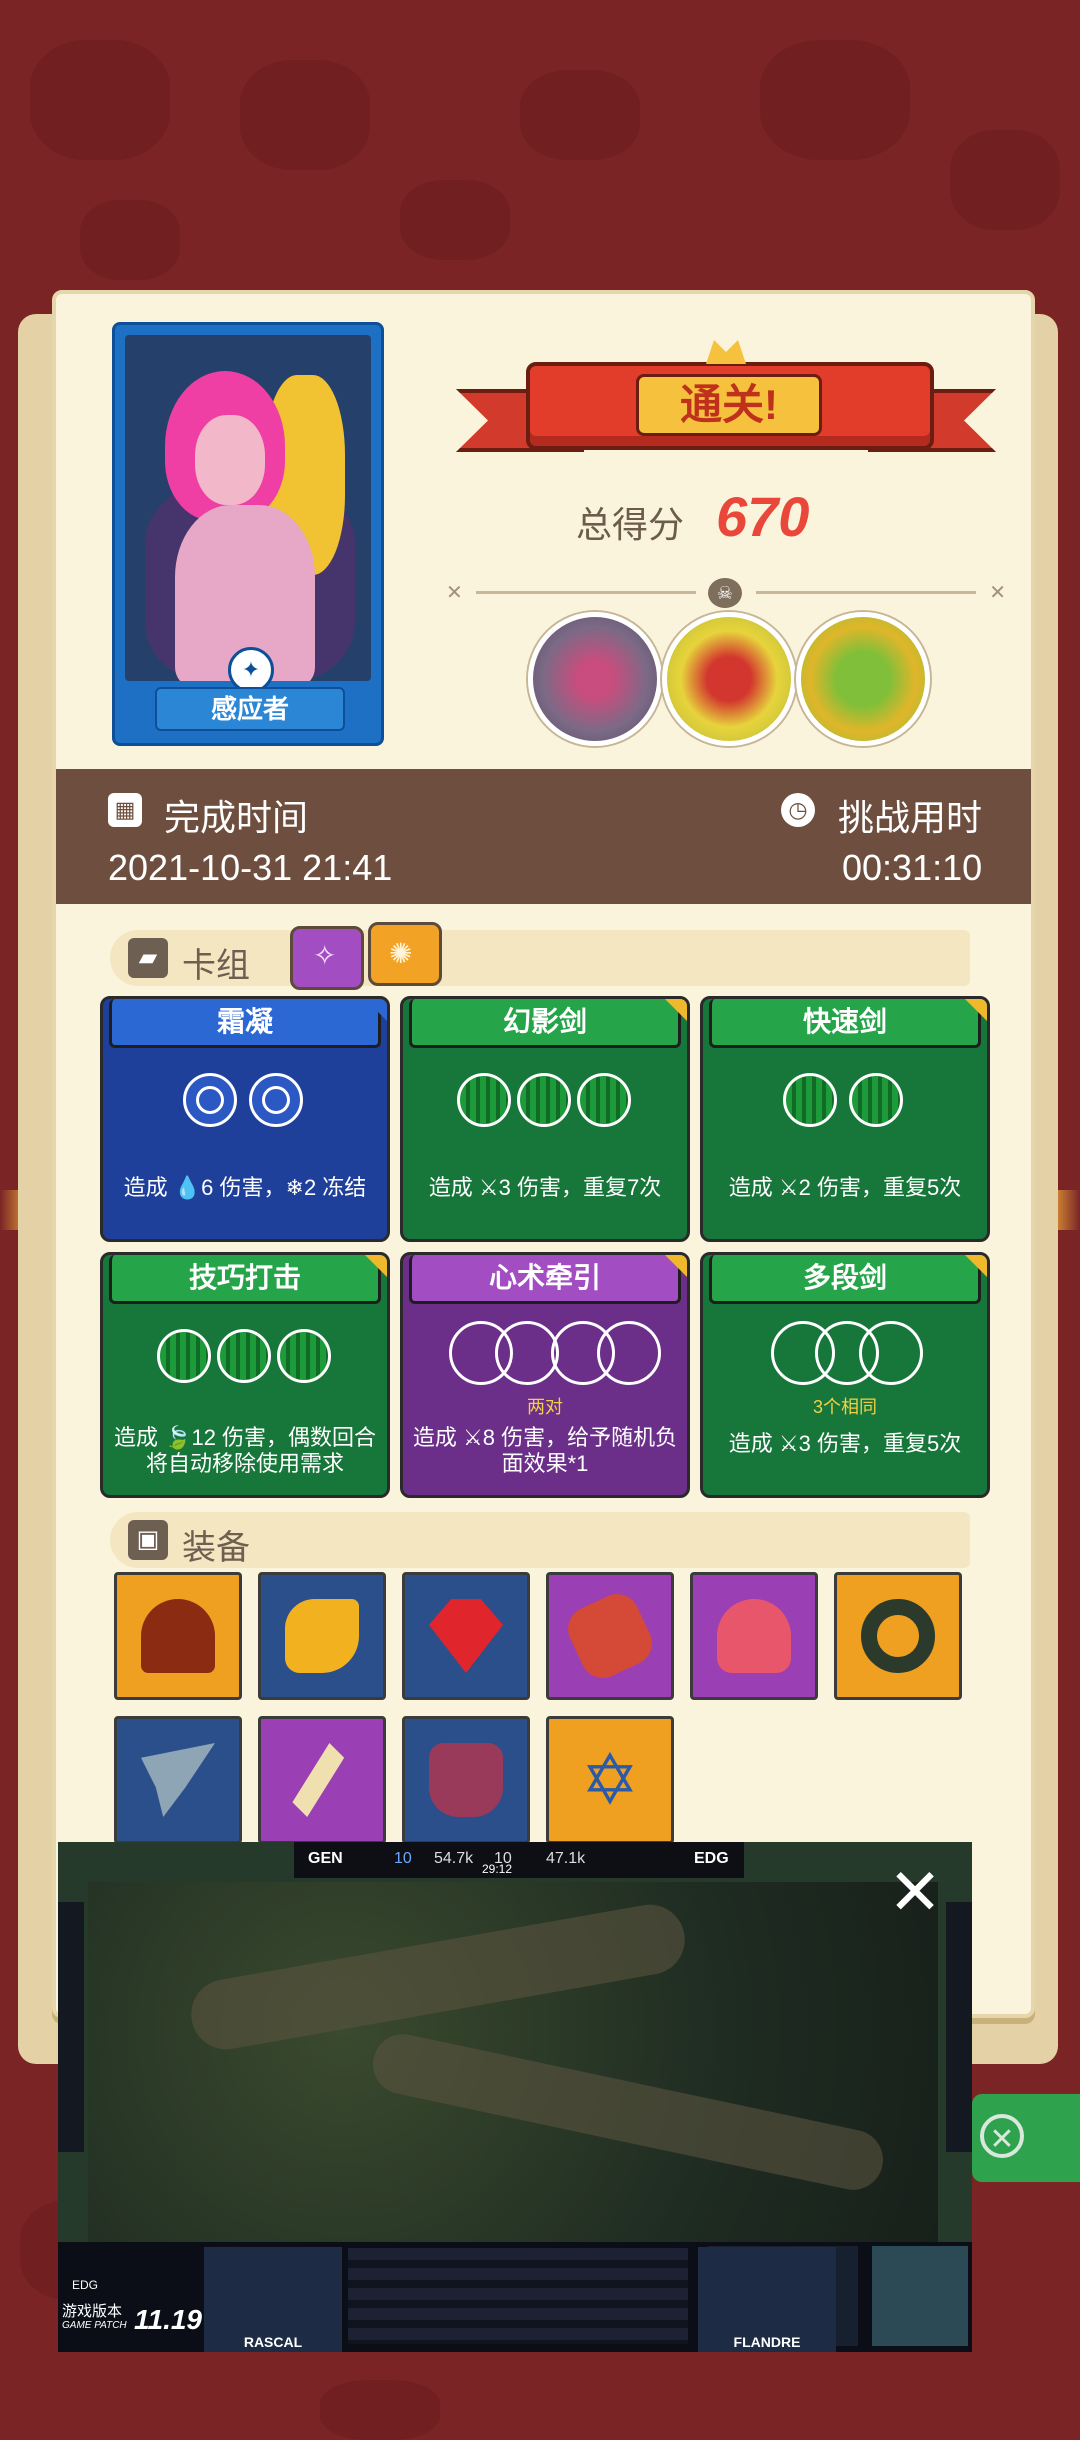 The height and width of the screenshot is (2440, 1080). I want to click on deck-filter-purple: ✧, so click(327, 958).